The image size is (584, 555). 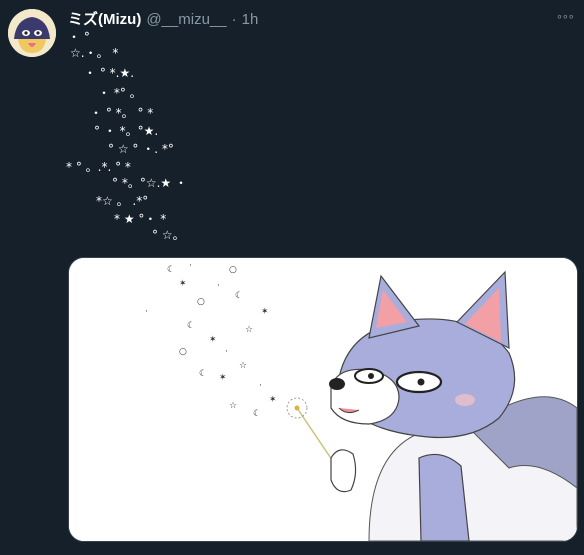 I want to click on user-handle: @__mizu__, so click(x=186, y=19).